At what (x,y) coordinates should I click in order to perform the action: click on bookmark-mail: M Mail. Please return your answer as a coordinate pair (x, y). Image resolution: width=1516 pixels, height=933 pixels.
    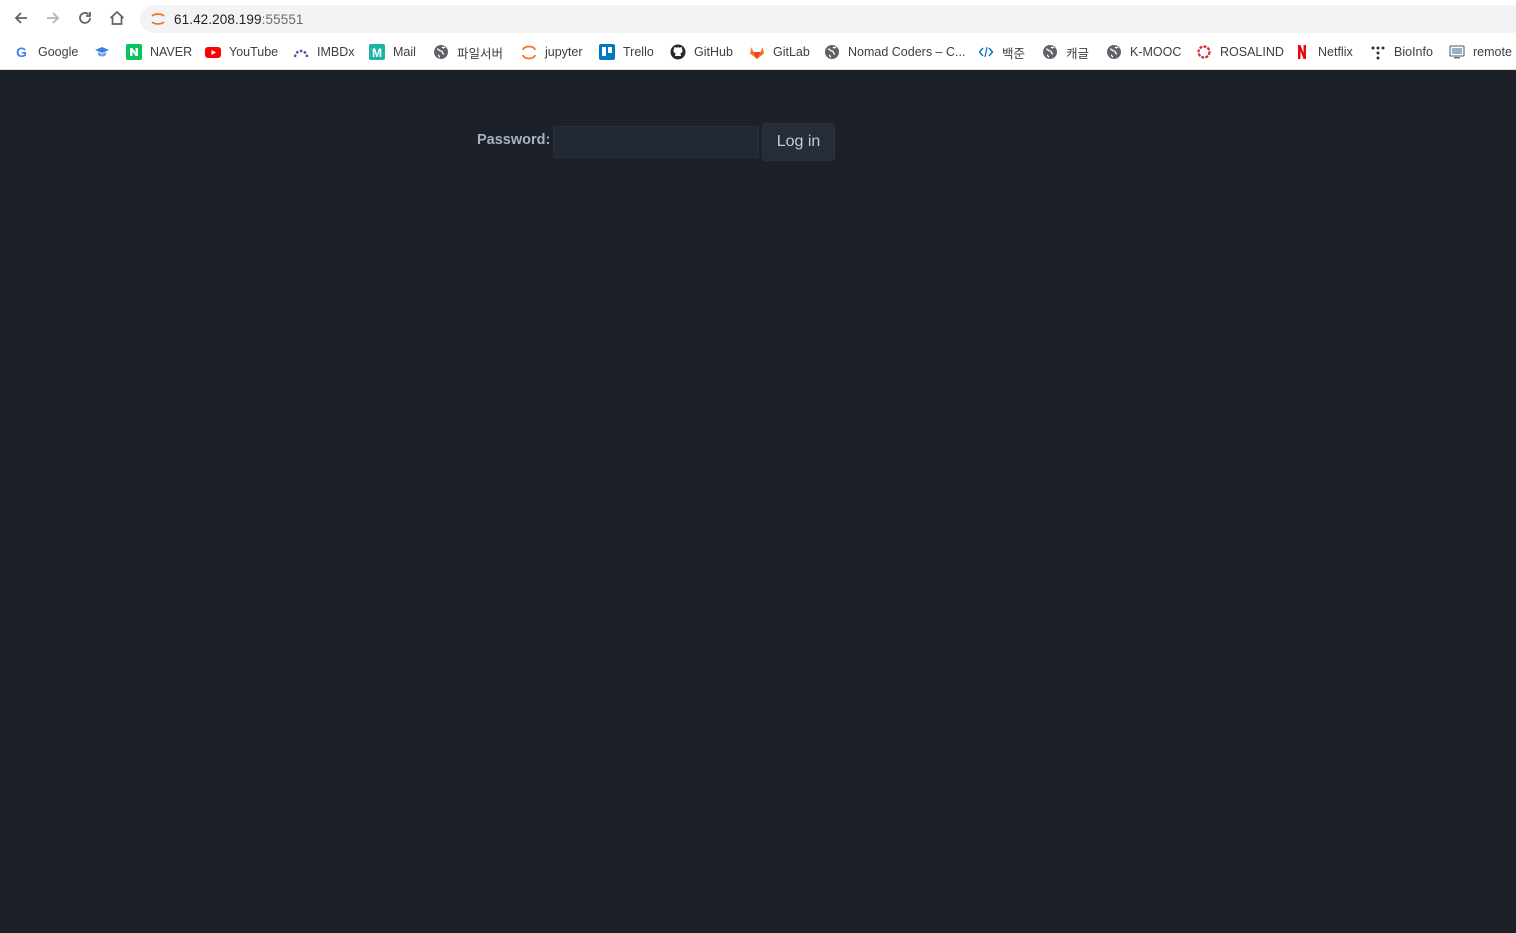
    Looking at the image, I should click on (392, 52).